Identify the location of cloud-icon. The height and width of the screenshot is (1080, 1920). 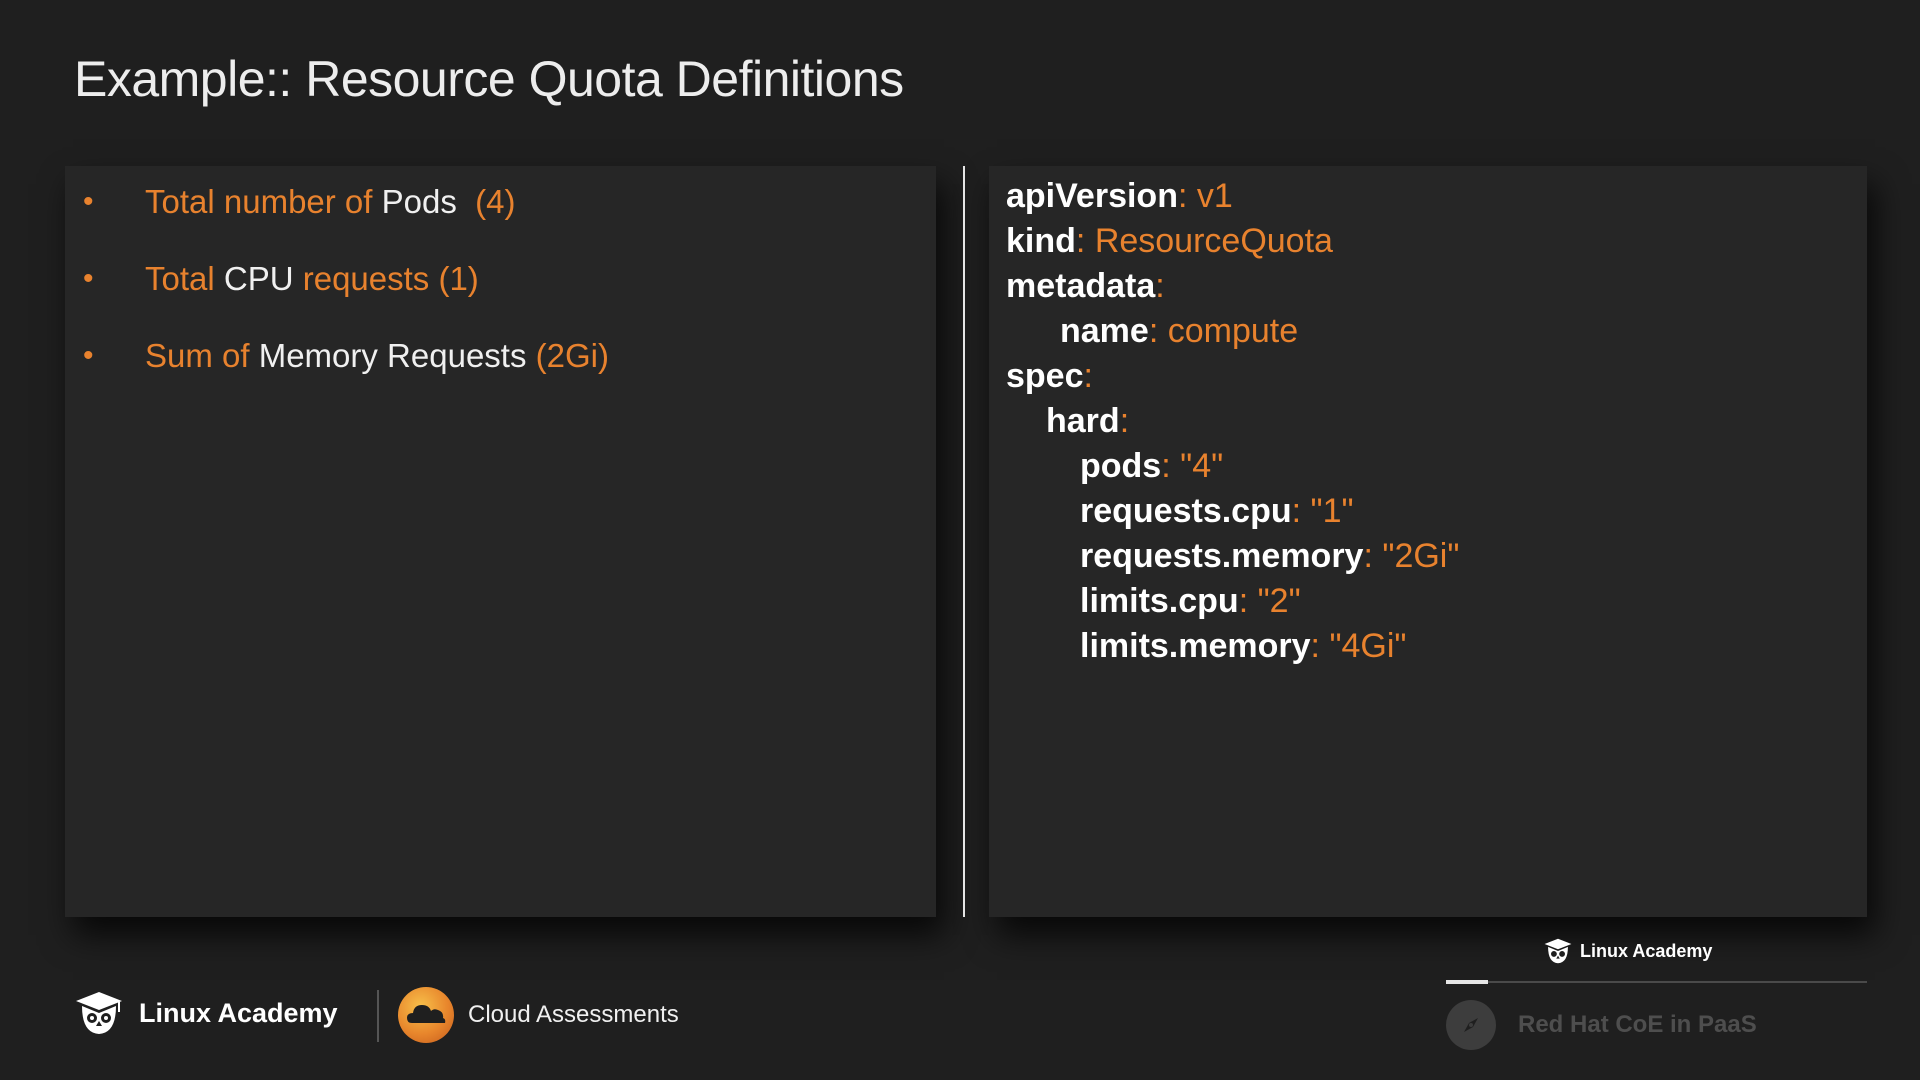
(426, 1015).